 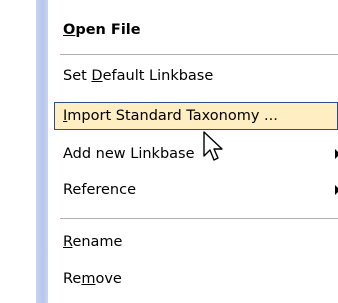 I want to click on menu-item-reference: Reference, so click(x=193, y=190).